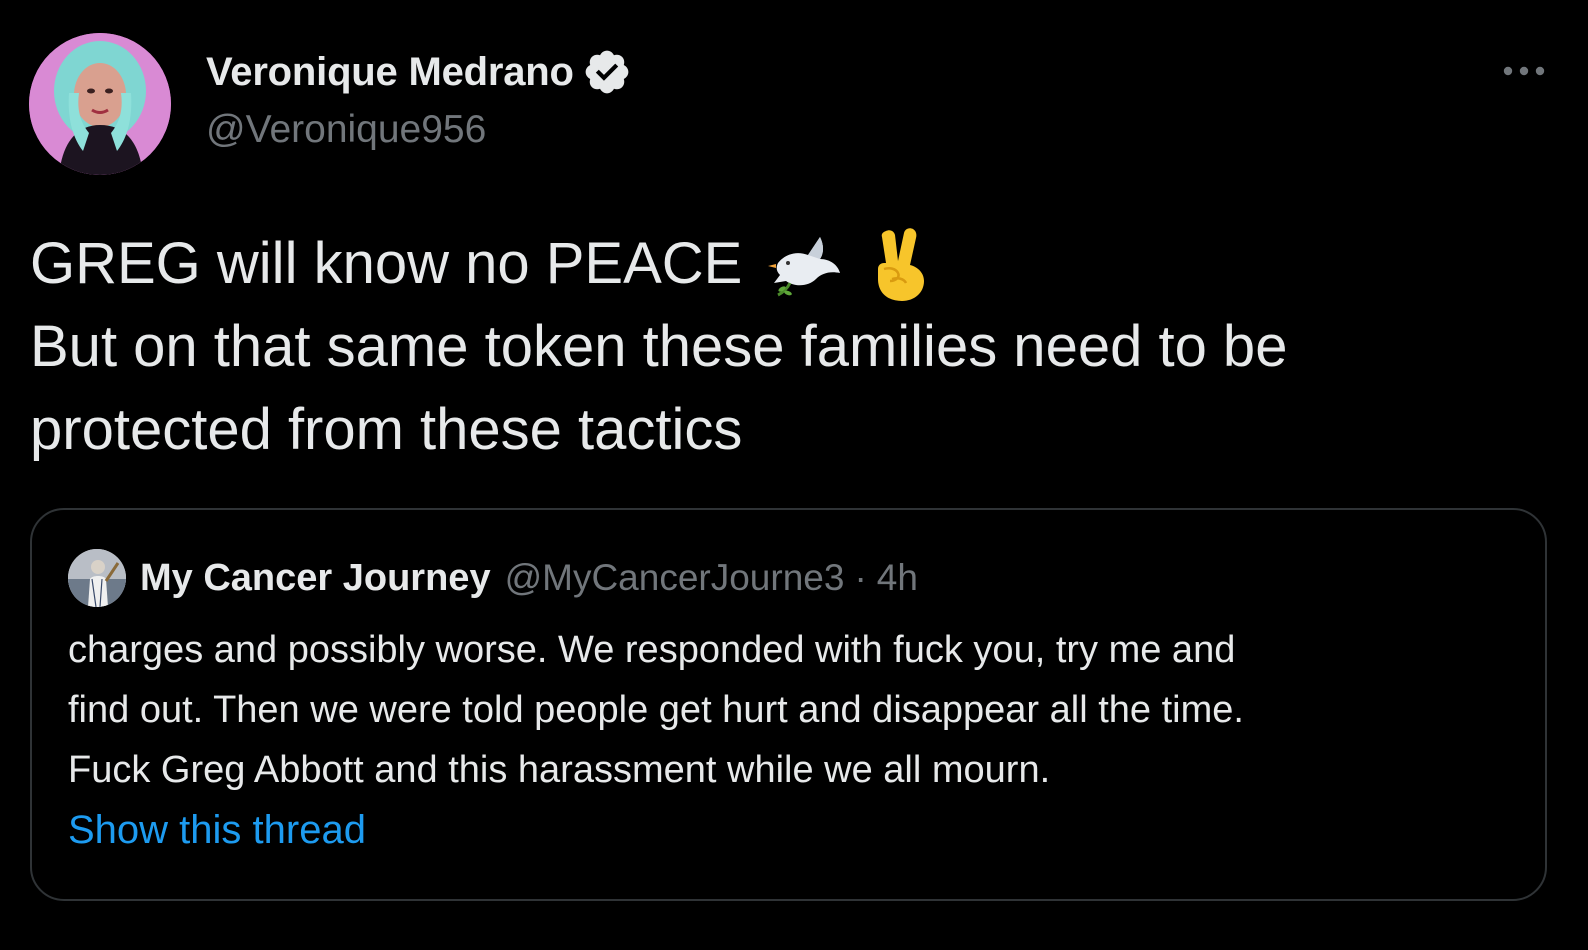 This screenshot has width=1588, height=950. What do you see at coordinates (901, 264) in the screenshot?
I see `victory-hand-emoji-icon` at bounding box center [901, 264].